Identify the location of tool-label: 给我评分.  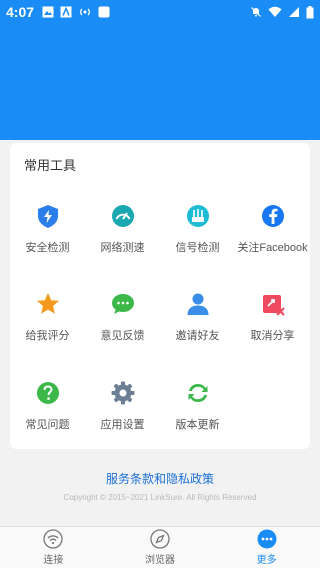
(47, 336).